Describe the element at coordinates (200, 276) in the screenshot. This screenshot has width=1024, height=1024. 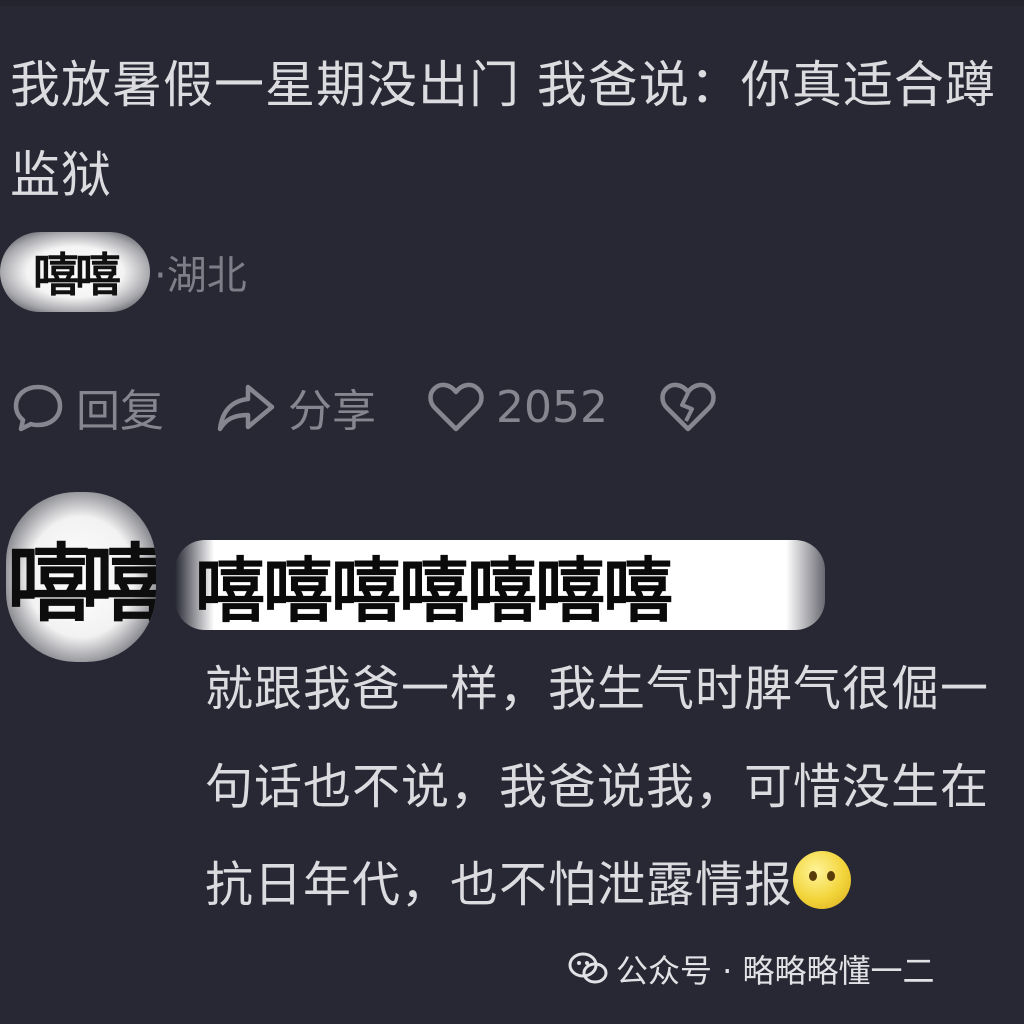
I see `location-label: ·湖北` at that location.